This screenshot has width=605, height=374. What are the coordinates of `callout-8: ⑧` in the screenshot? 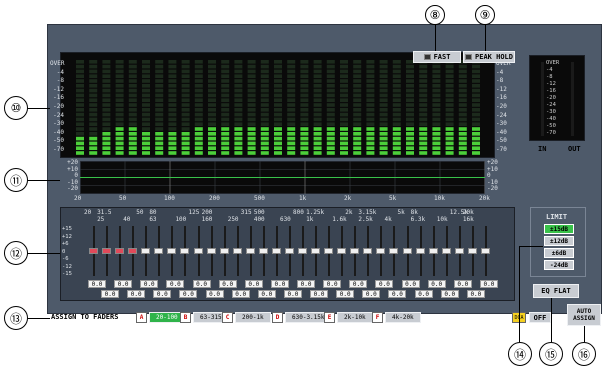 It's located at (435, 15).